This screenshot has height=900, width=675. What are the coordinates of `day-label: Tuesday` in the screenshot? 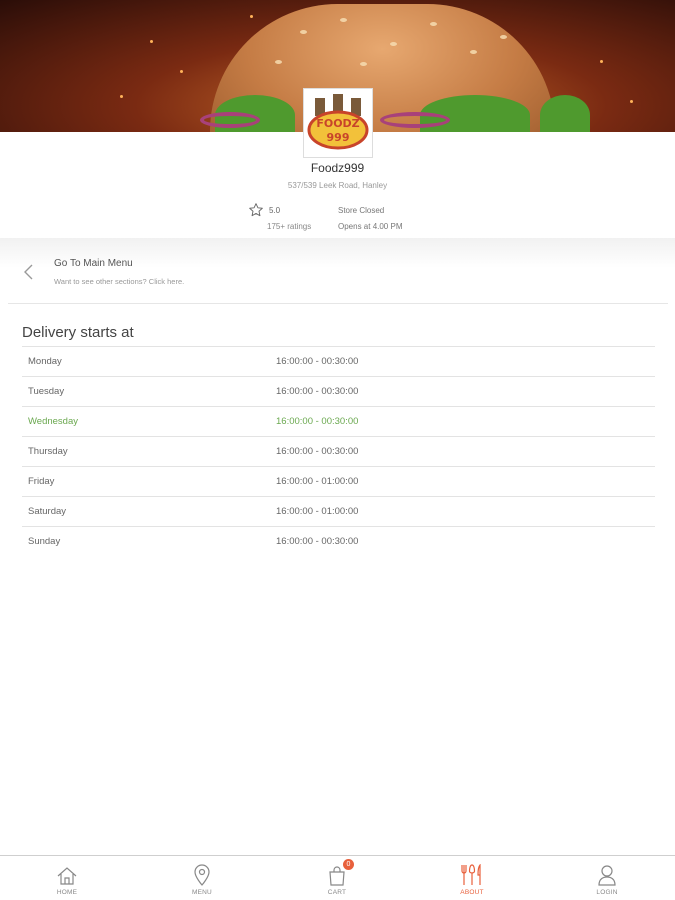 It's located at (46, 391).